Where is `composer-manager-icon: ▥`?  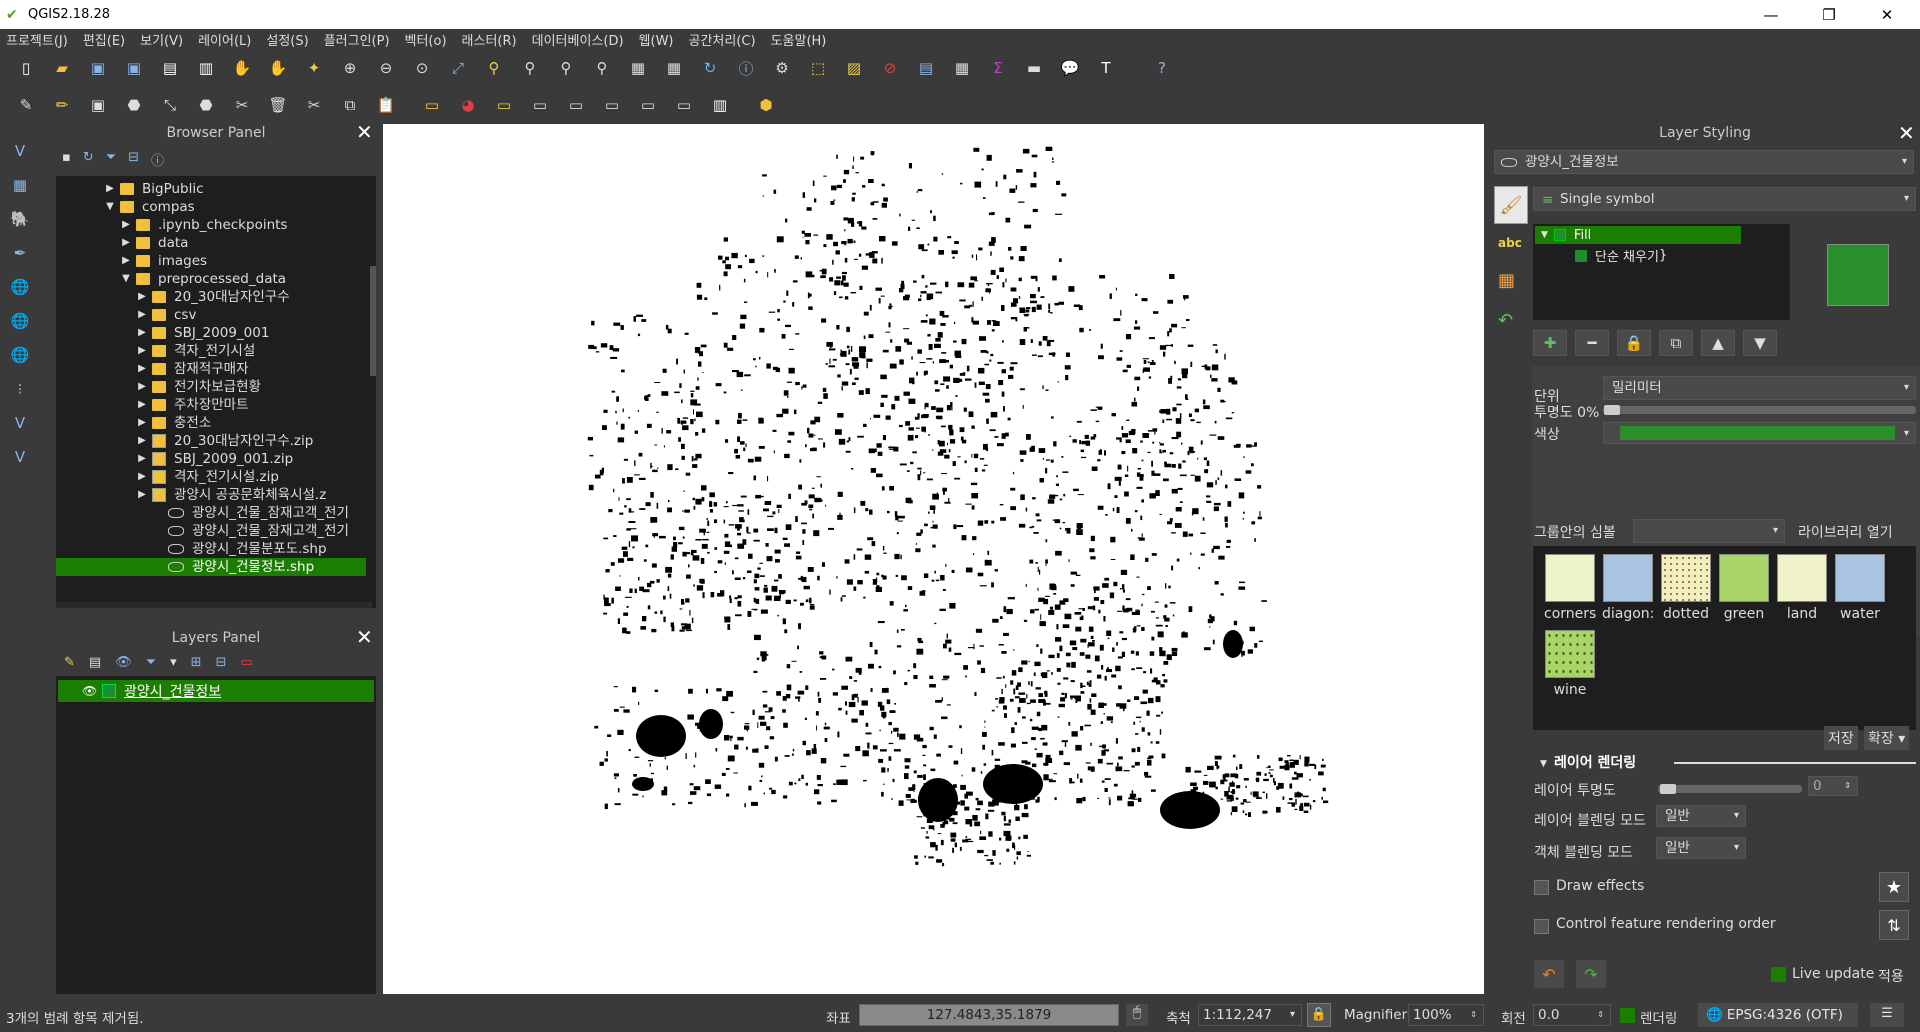
composer-manager-icon: ▥ is located at coordinates (206, 68).